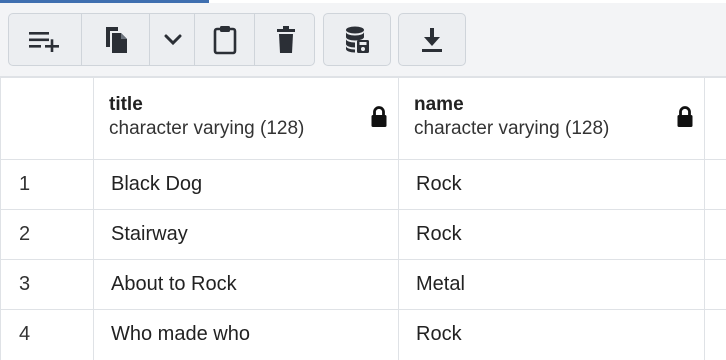 The height and width of the screenshot is (360, 726). I want to click on database-save-icon, so click(357, 40).